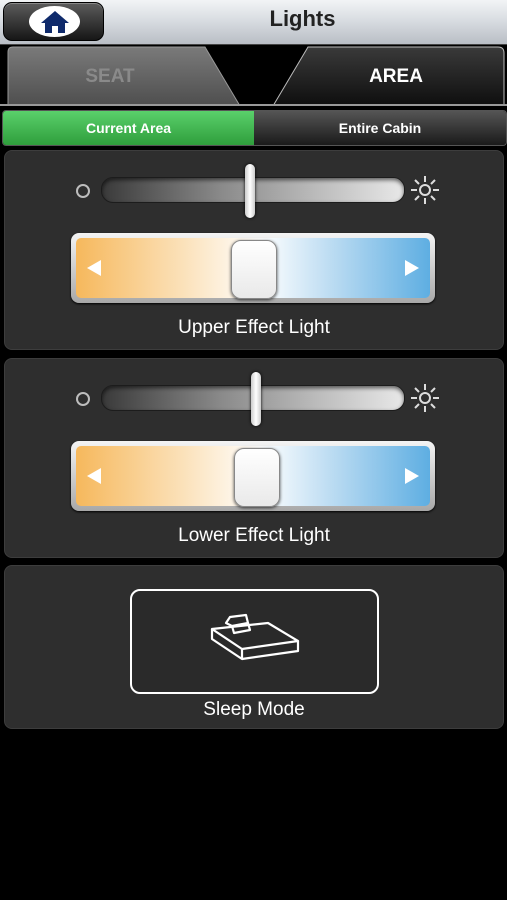 The height and width of the screenshot is (900, 507). What do you see at coordinates (254, 709) in the screenshot?
I see `sleep-mode-label: Sleep Mode` at bounding box center [254, 709].